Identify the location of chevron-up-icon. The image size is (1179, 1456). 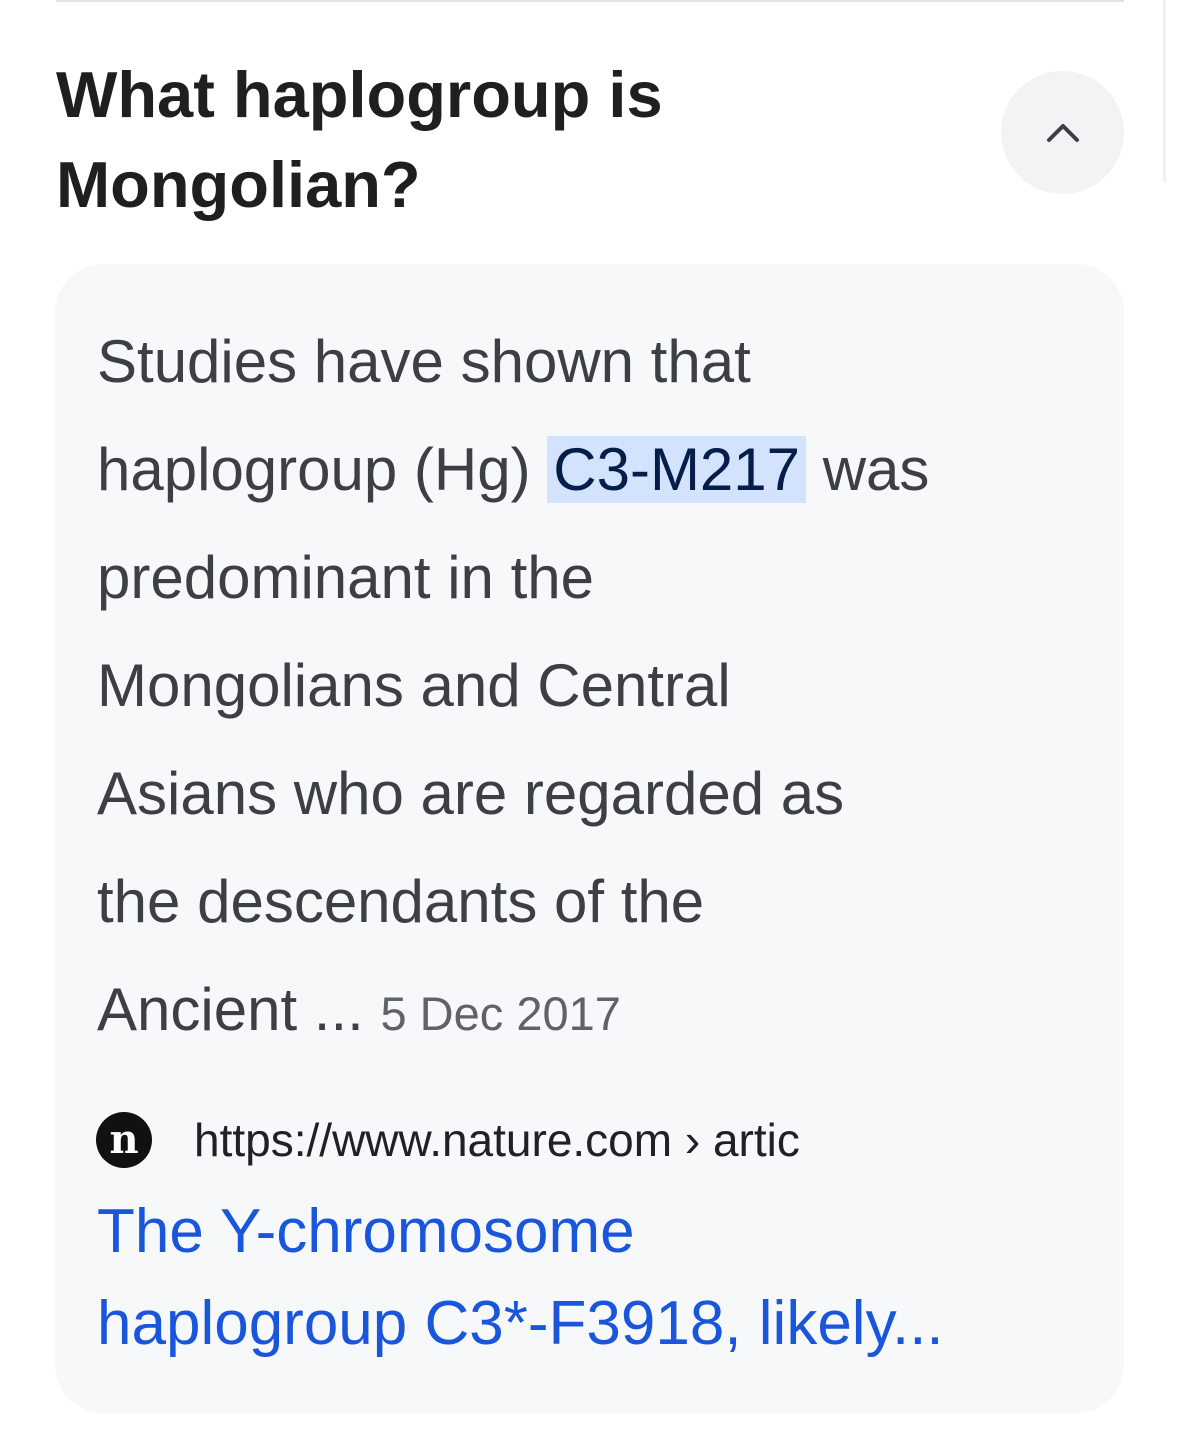
(1062, 132).